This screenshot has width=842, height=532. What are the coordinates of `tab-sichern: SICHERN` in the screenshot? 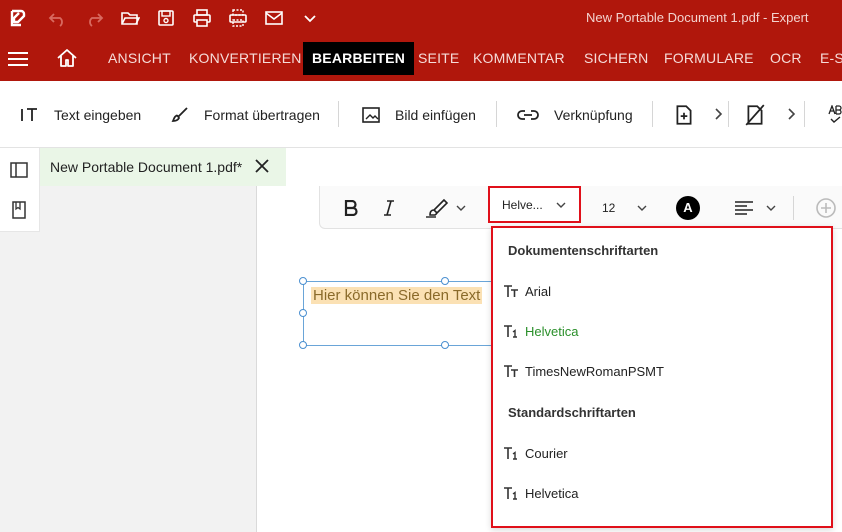 It's located at (616, 58).